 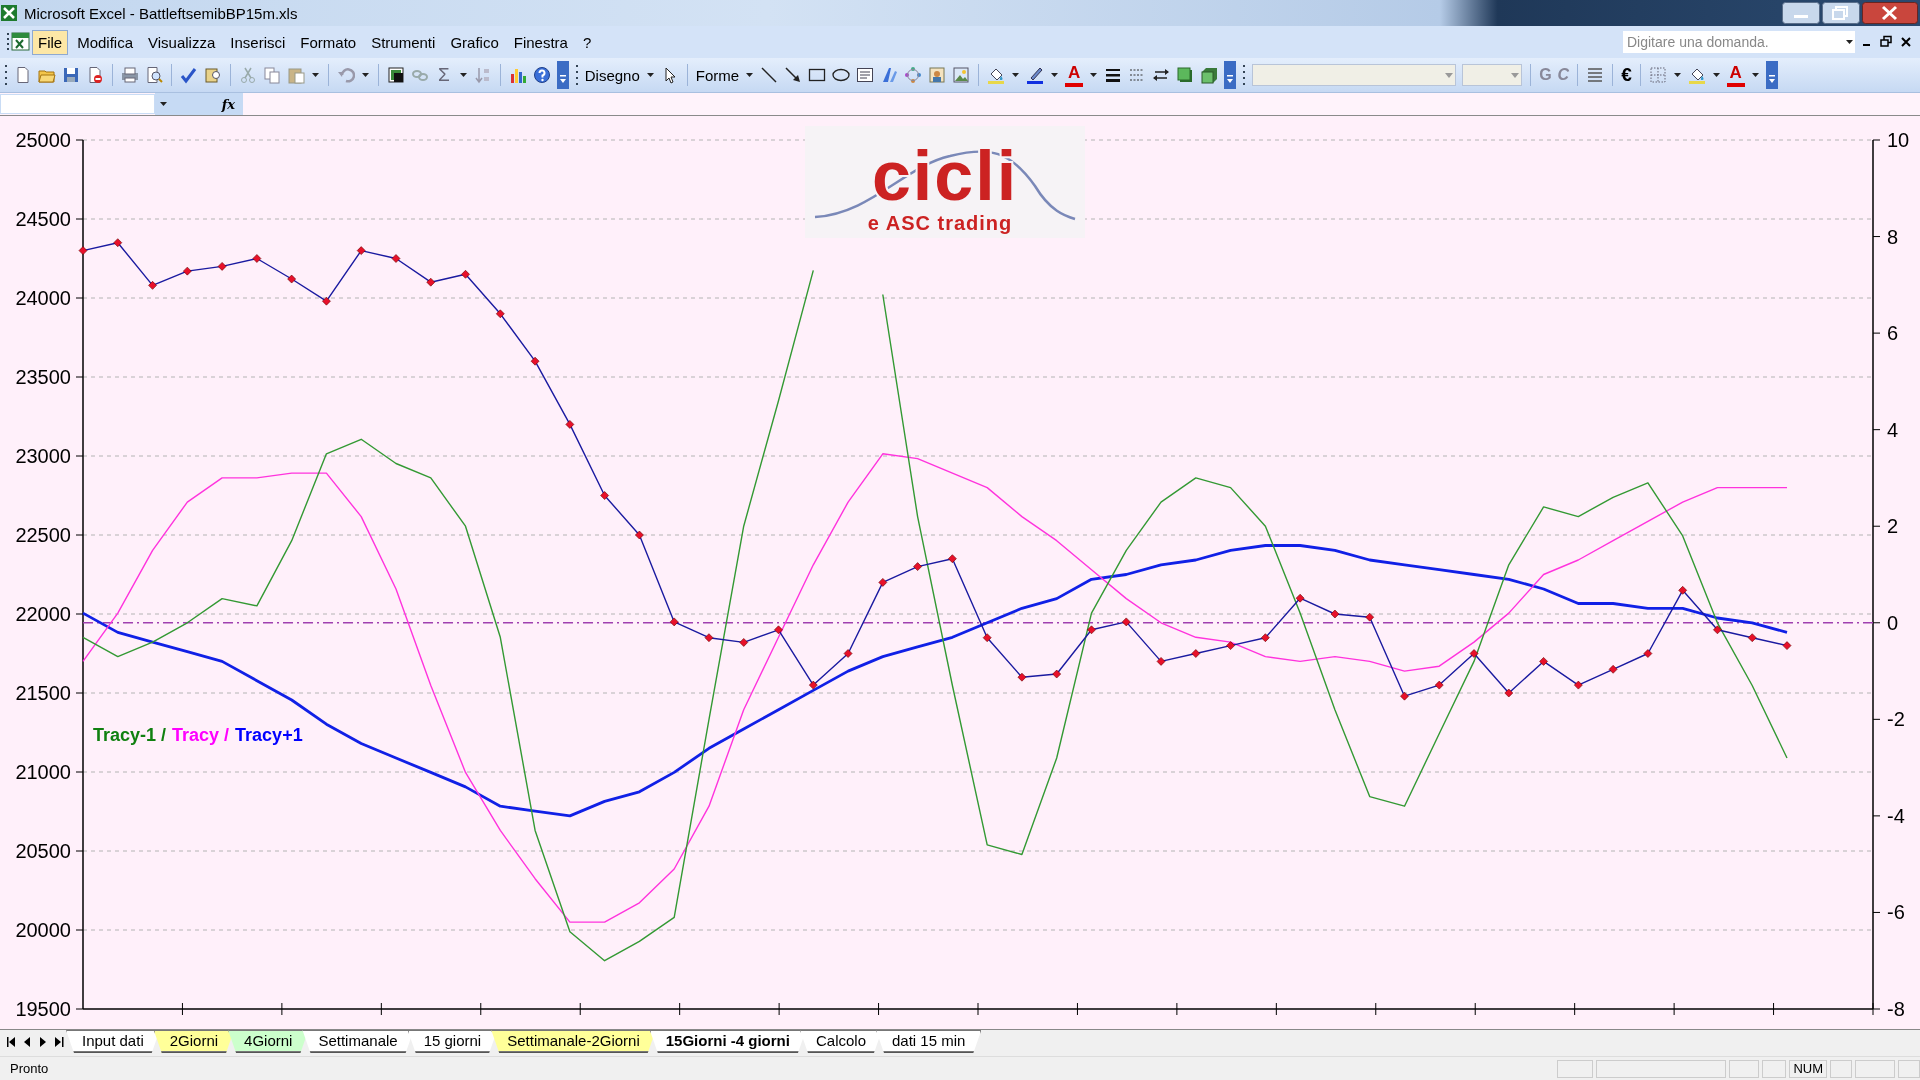 What do you see at coordinates (403, 42) in the screenshot?
I see `menu-item: Strumenti` at bounding box center [403, 42].